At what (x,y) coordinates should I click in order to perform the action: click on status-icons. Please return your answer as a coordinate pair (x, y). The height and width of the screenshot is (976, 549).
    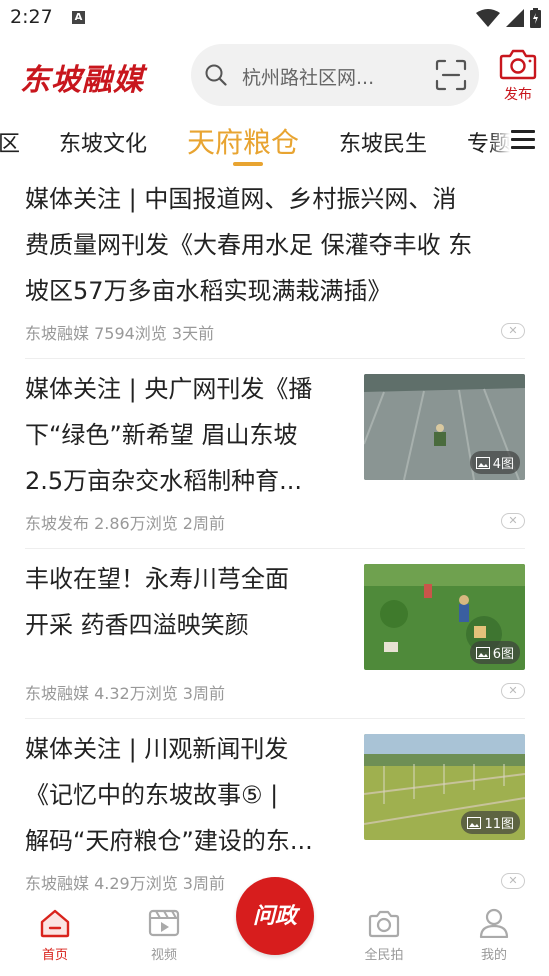
    Looking at the image, I should click on (508, 18).